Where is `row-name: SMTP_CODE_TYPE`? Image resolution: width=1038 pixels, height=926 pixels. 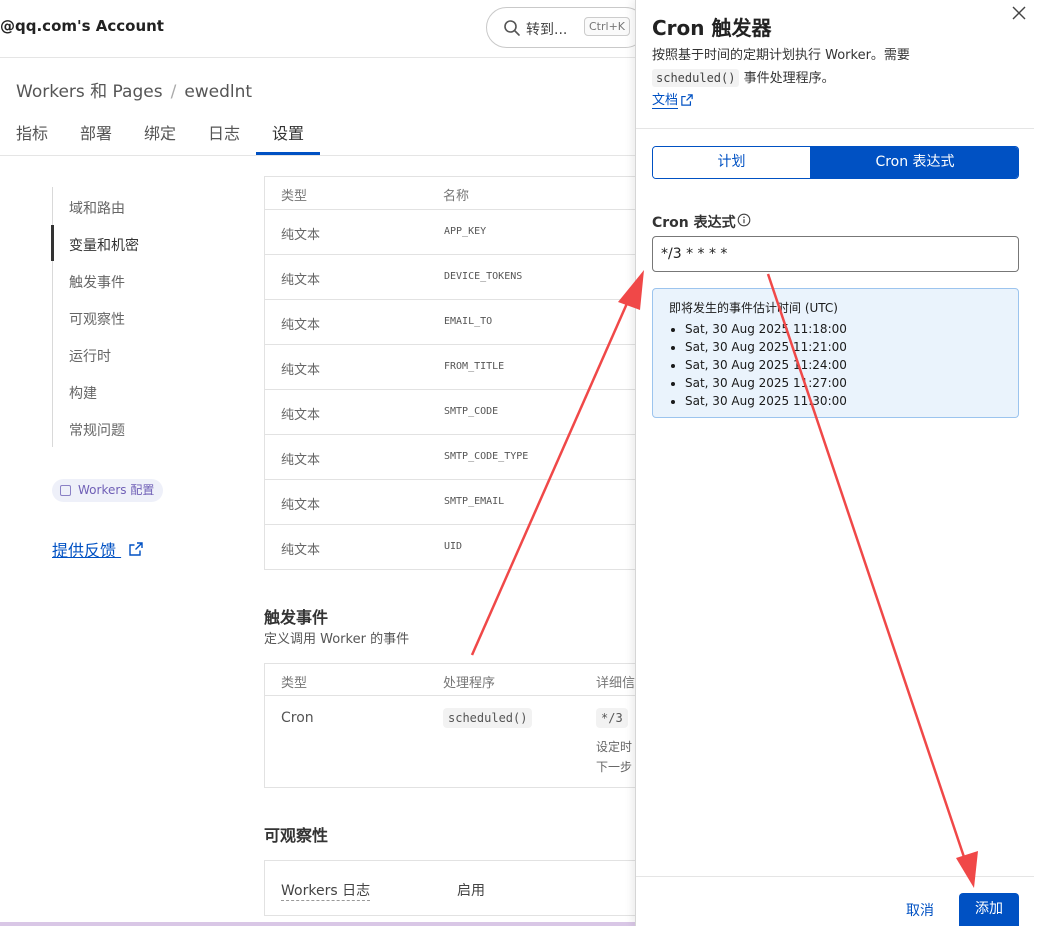
row-name: SMTP_CODE_TYPE is located at coordinates (486, 456).